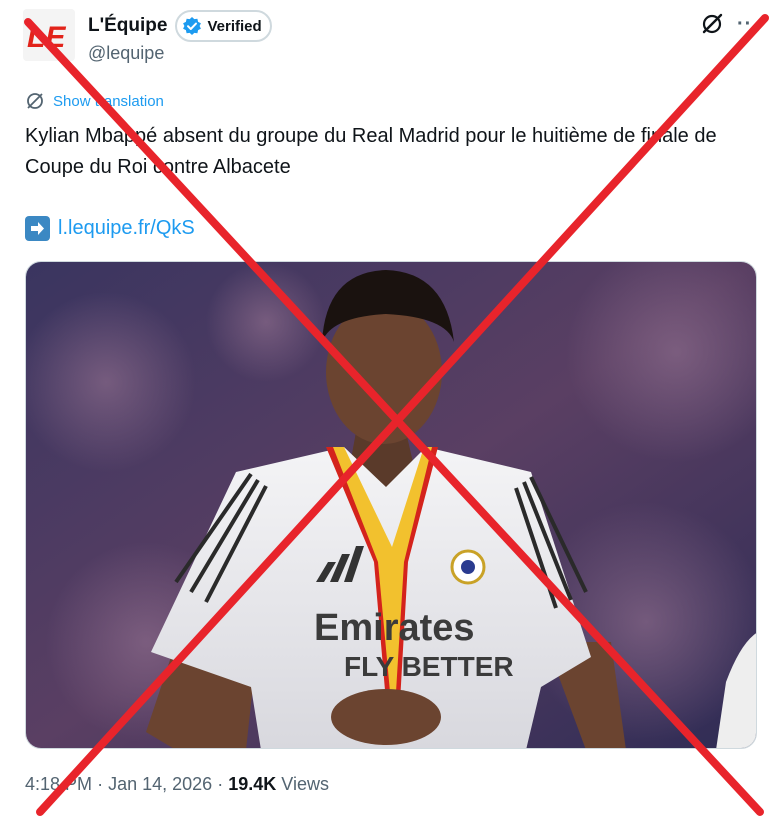  I want to click on tweet-link: l.lequipe.fr/QkS, so click(110, 228).